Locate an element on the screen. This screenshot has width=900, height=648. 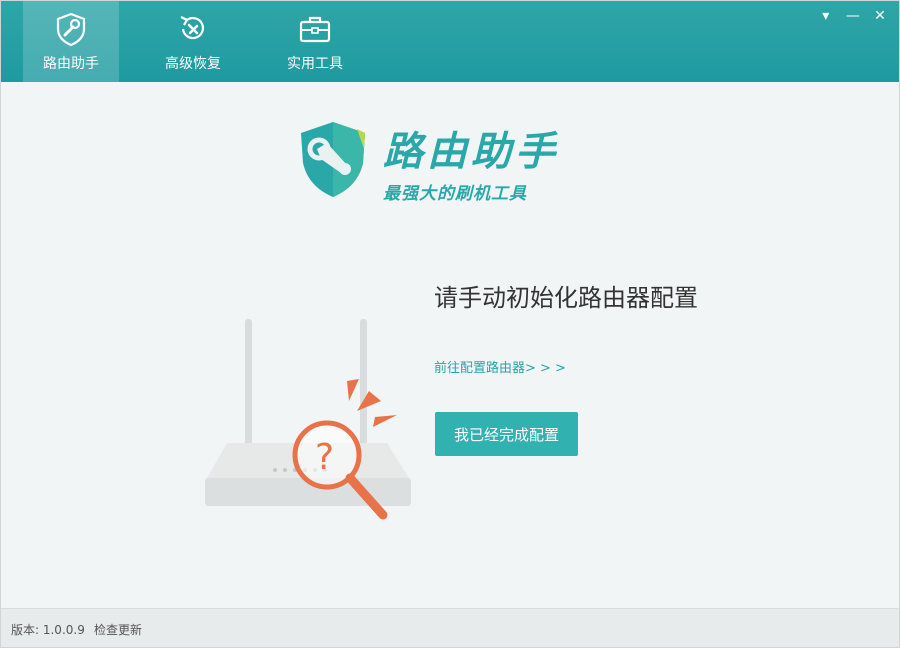
menu-dropdown-icon: ▾ is located at coordinates (826, 16).